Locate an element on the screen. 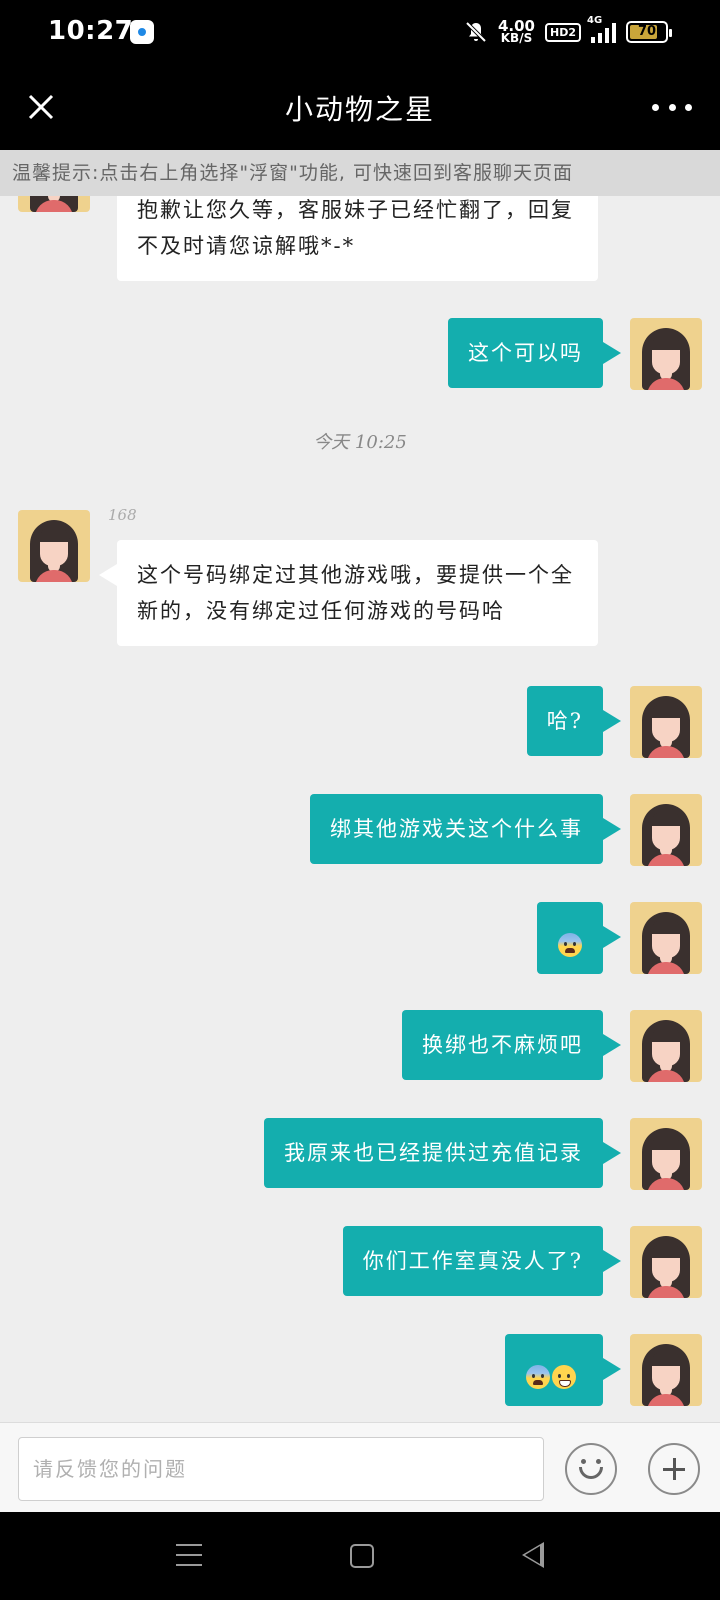  battery-level: 70 is located at coordinates (647, 31).